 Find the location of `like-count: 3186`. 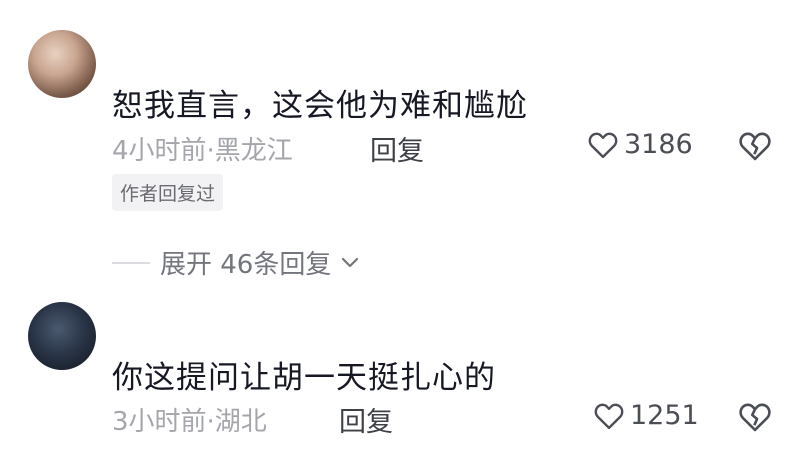

like-count: 3186 is located at coordinates (658, 144).